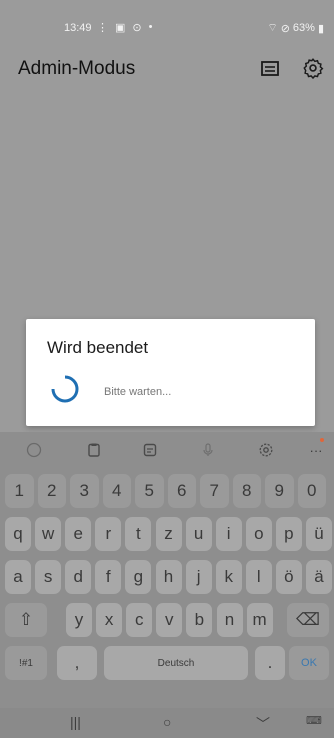  Describe the element at coordinates (288, 534) in the screenshot. I see `key-p: p` at that location.